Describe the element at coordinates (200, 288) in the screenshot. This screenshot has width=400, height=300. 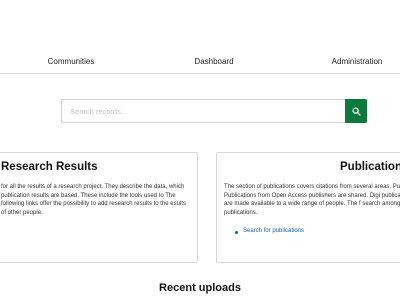
I see `recent-uploads-heading: Recent uploads` at that location.